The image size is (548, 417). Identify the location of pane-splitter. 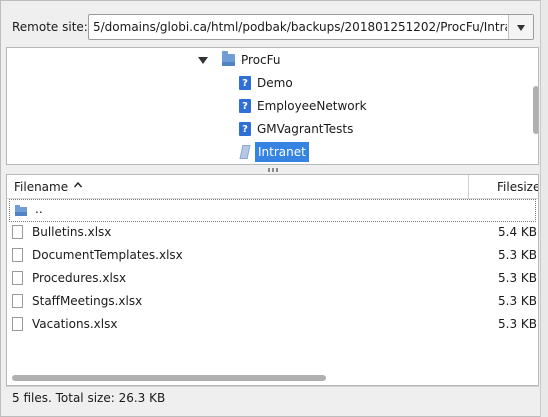
(272, 170).